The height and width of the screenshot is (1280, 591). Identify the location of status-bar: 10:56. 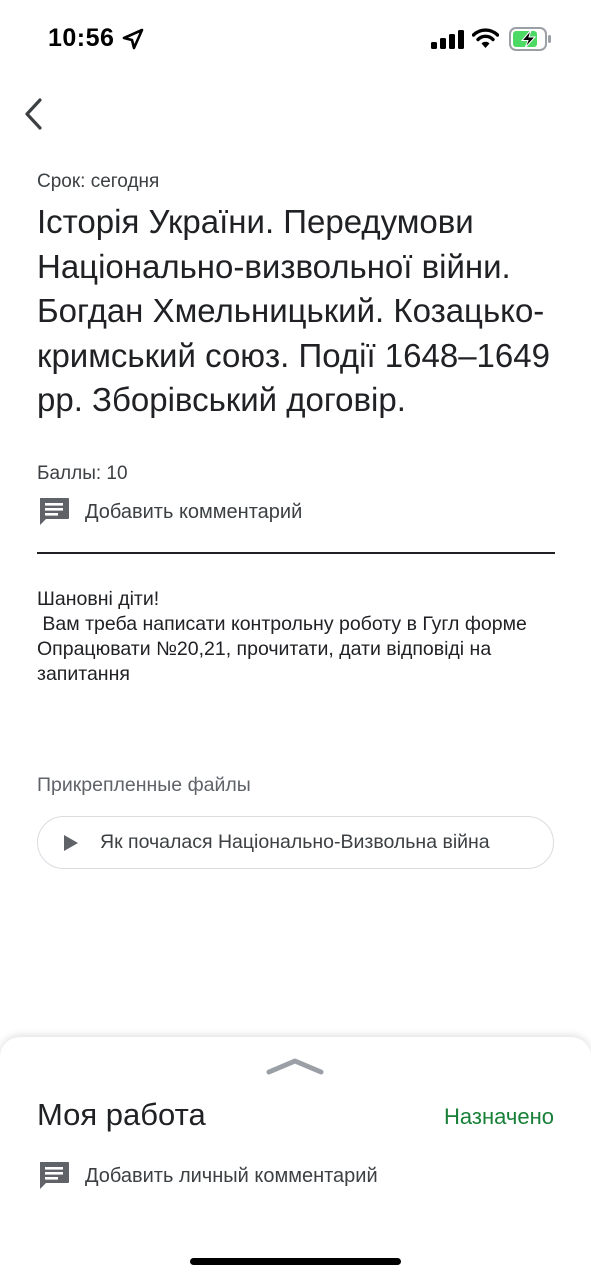
(295, 40).